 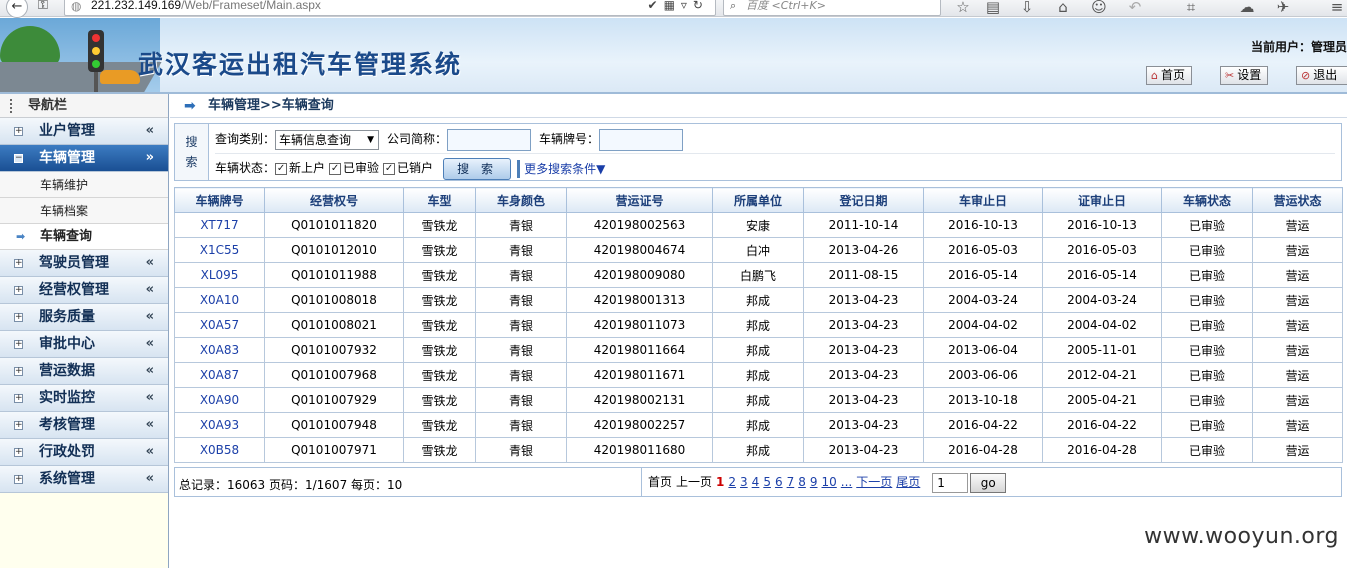 What do you see at coordinates (335, 168) in the screenshot?
I see `checkbox-verified: ✓` at bounding box center [335, 168].